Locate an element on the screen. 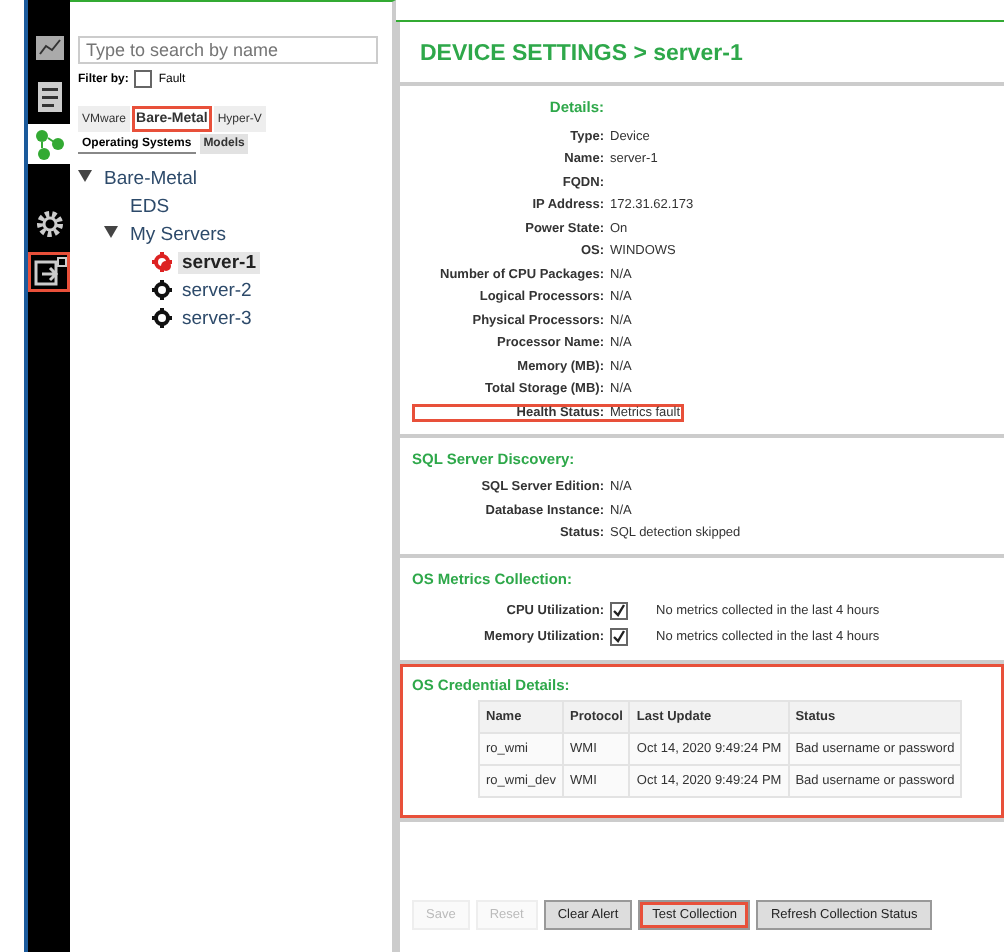 This screenshot has width=1004, height=952. tree-item: server-3 is located at coordinates (217, 318).